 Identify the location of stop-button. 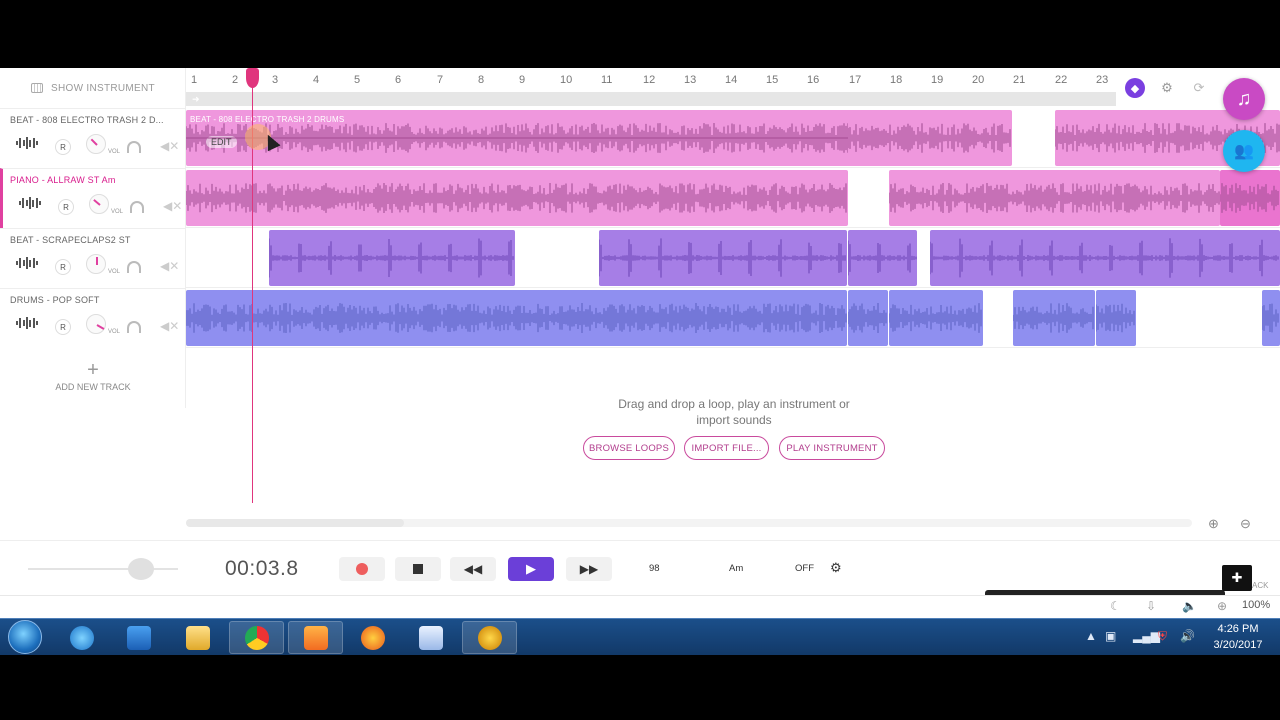
(418, 569).